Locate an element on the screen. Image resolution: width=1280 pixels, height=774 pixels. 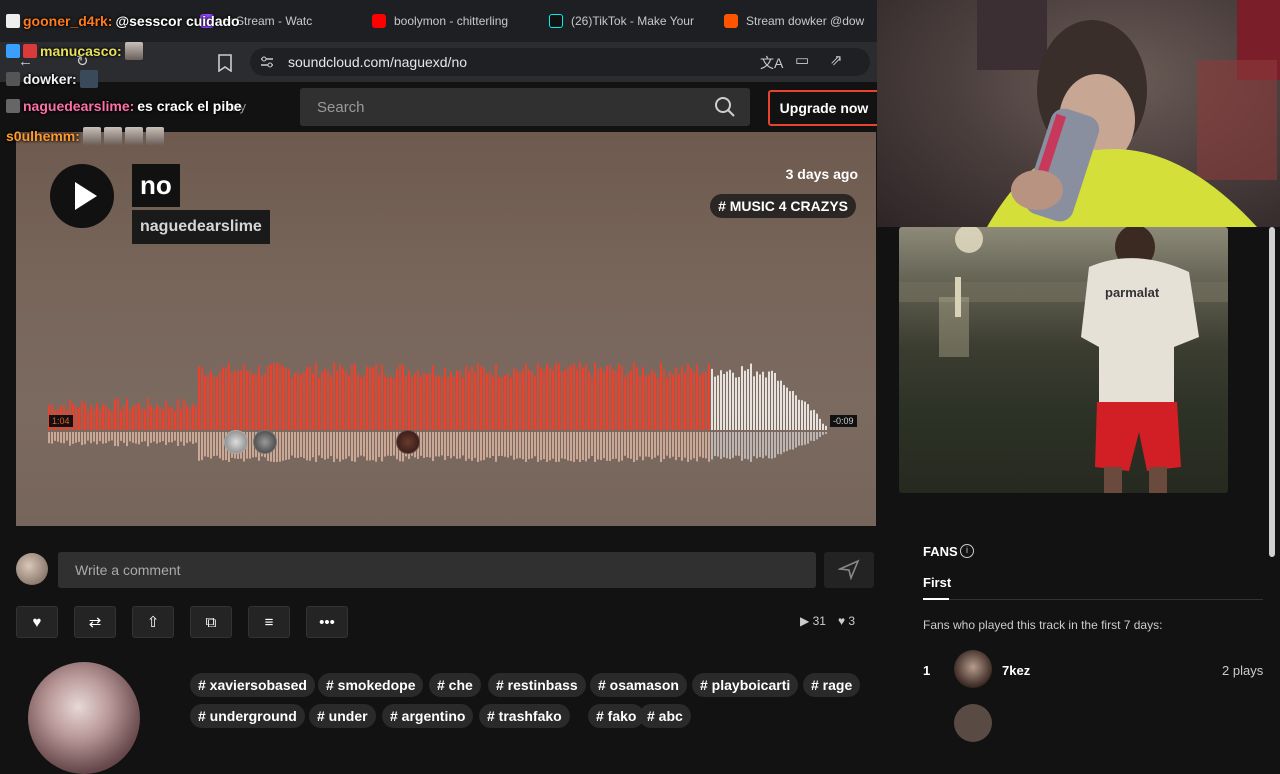
waveform is located at coordinates (438, 407).